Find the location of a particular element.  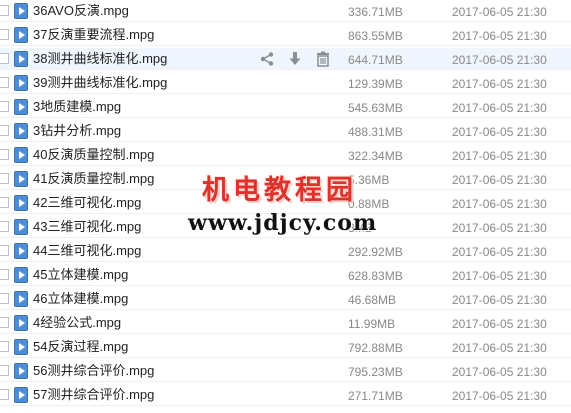

file-row: 43三维可视化.mpg 8MB 2017-06-05 21:30 is located at coordinates (285, 227).